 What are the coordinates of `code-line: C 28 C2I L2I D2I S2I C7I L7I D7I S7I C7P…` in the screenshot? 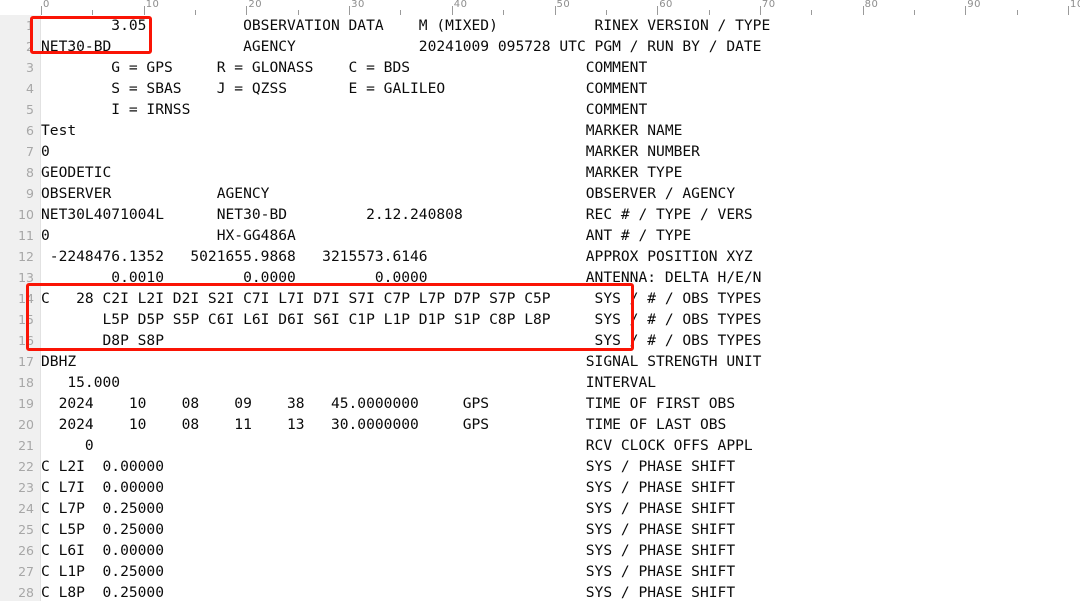 It's located at (560, 298).